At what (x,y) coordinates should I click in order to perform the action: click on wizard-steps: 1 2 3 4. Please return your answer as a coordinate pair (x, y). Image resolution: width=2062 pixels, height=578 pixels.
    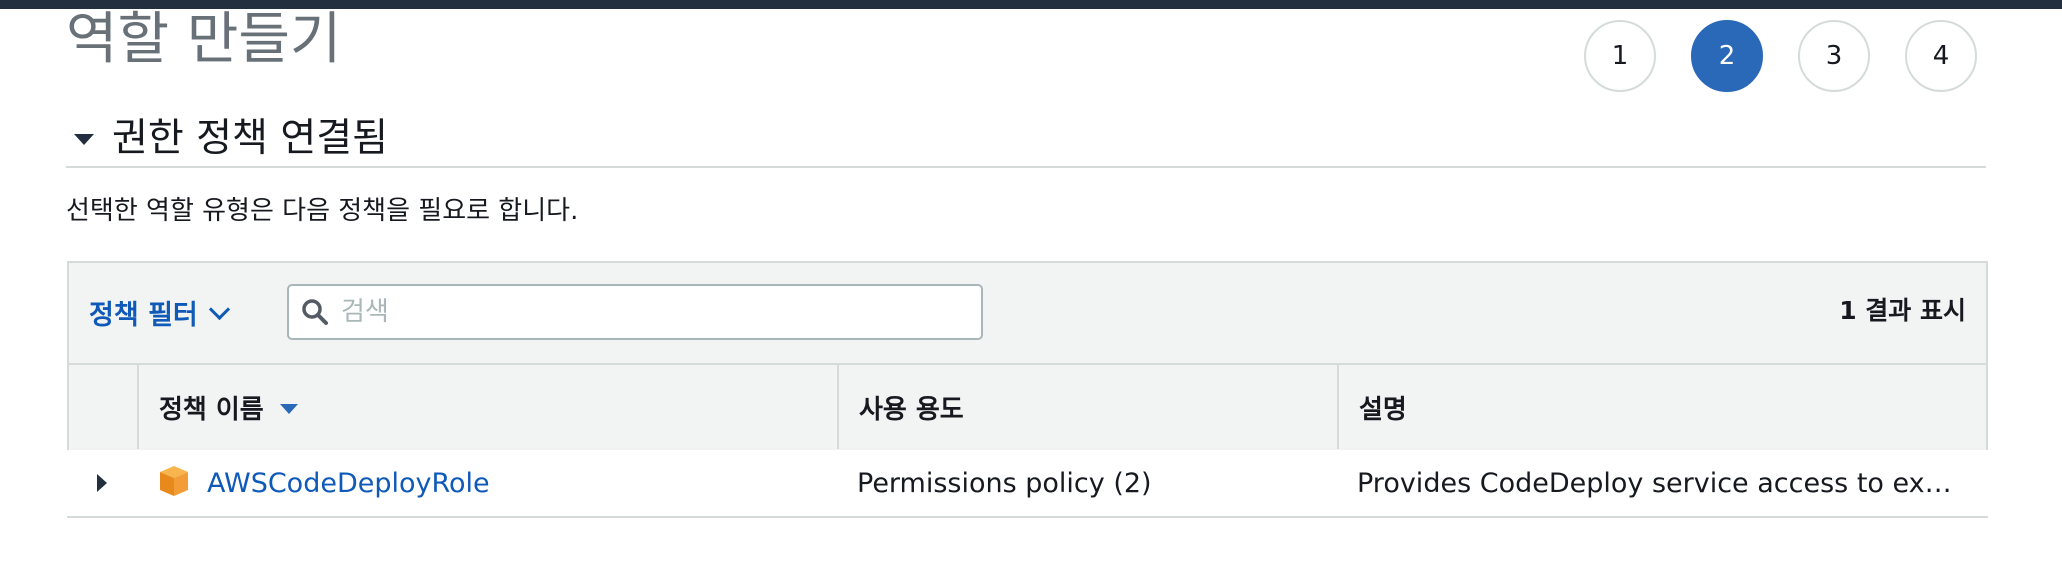
    Looking at the image, I should click on (1780, 56).